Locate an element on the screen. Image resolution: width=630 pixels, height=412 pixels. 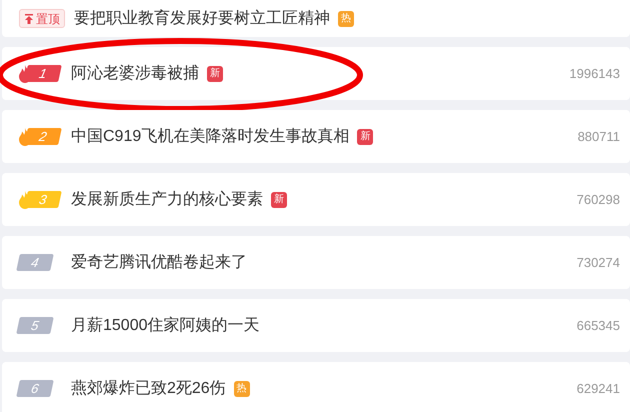
topic-title: 要把职业教育发展好要树立工匠精神 is located at coordinates (202, 18).